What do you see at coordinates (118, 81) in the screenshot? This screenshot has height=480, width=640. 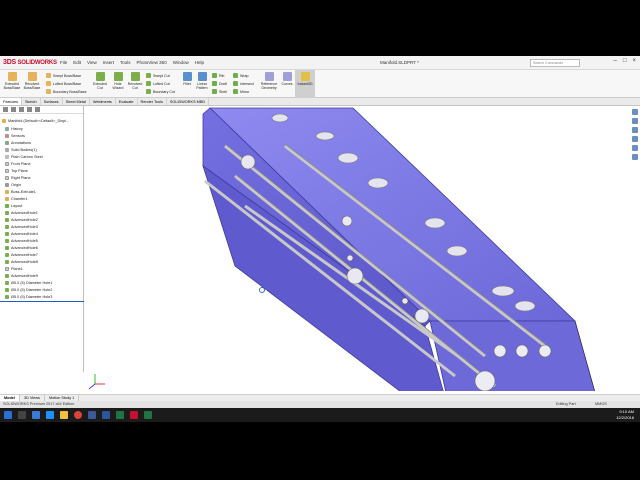 I see `hole-wizard-button: Hole Wizard` at bounding box center [118, 81].